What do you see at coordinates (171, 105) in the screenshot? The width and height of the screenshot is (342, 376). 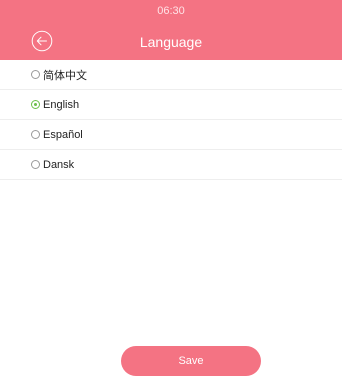 I see `language-option-english: English` at bounding box center [171, 105].